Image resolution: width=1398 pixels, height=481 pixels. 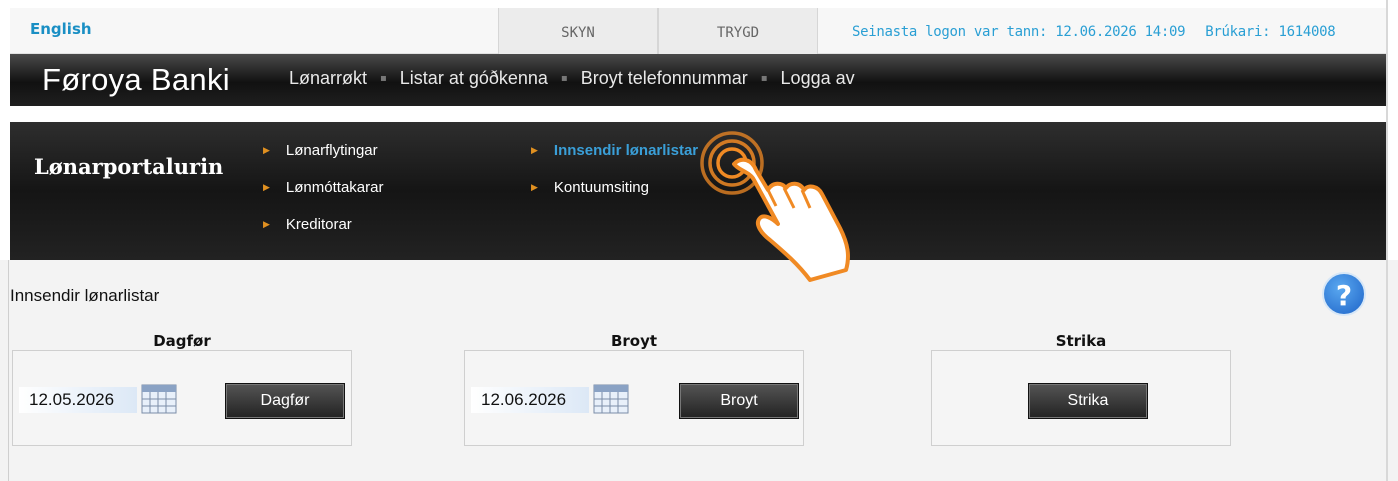 I want to click on broyt-panel: Broyt, so click(x=634, y=398).